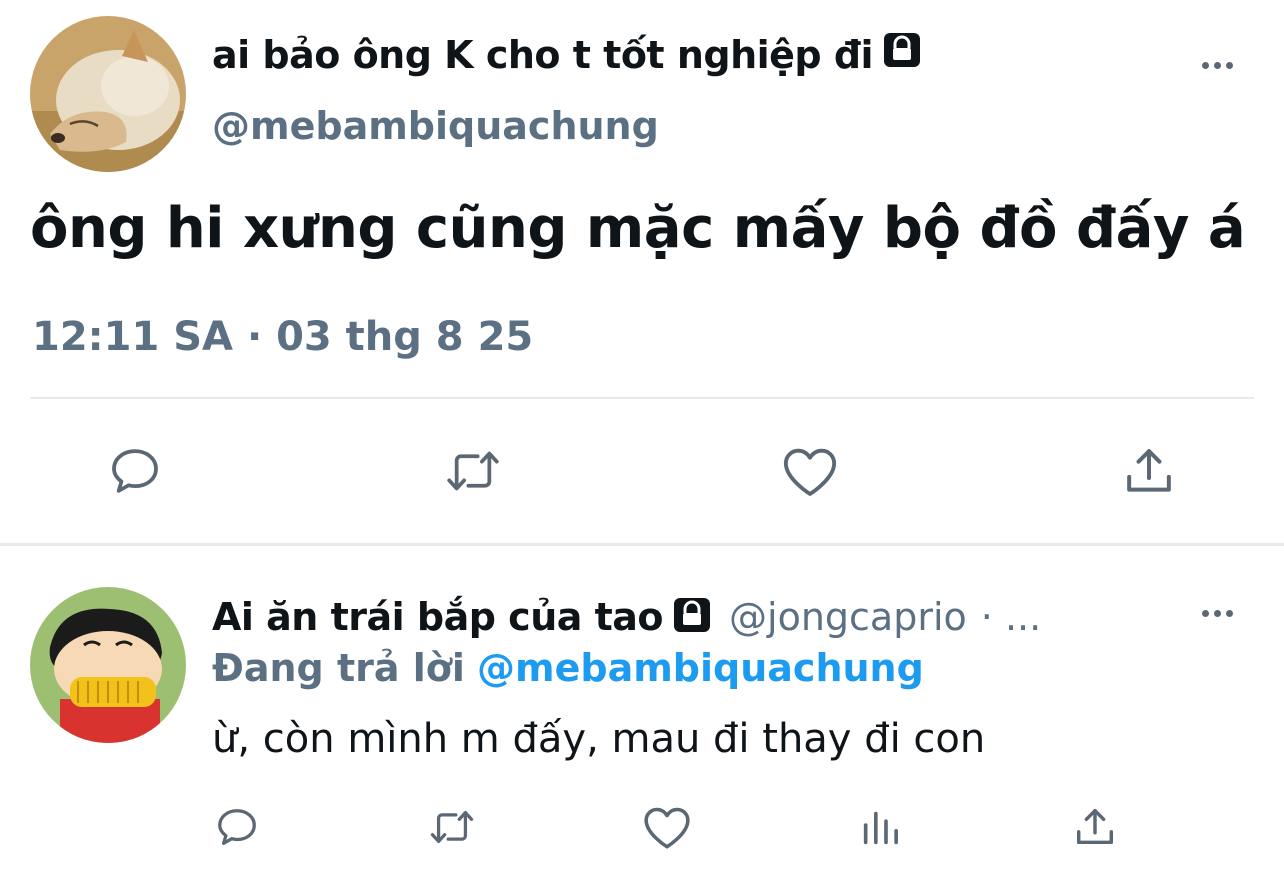 This screenshot has width=1284, height=870. I want to click on main-tweet-text: ông hi xưng cũng mặc mấy bộ đồ đấy á, so click(638, 228).